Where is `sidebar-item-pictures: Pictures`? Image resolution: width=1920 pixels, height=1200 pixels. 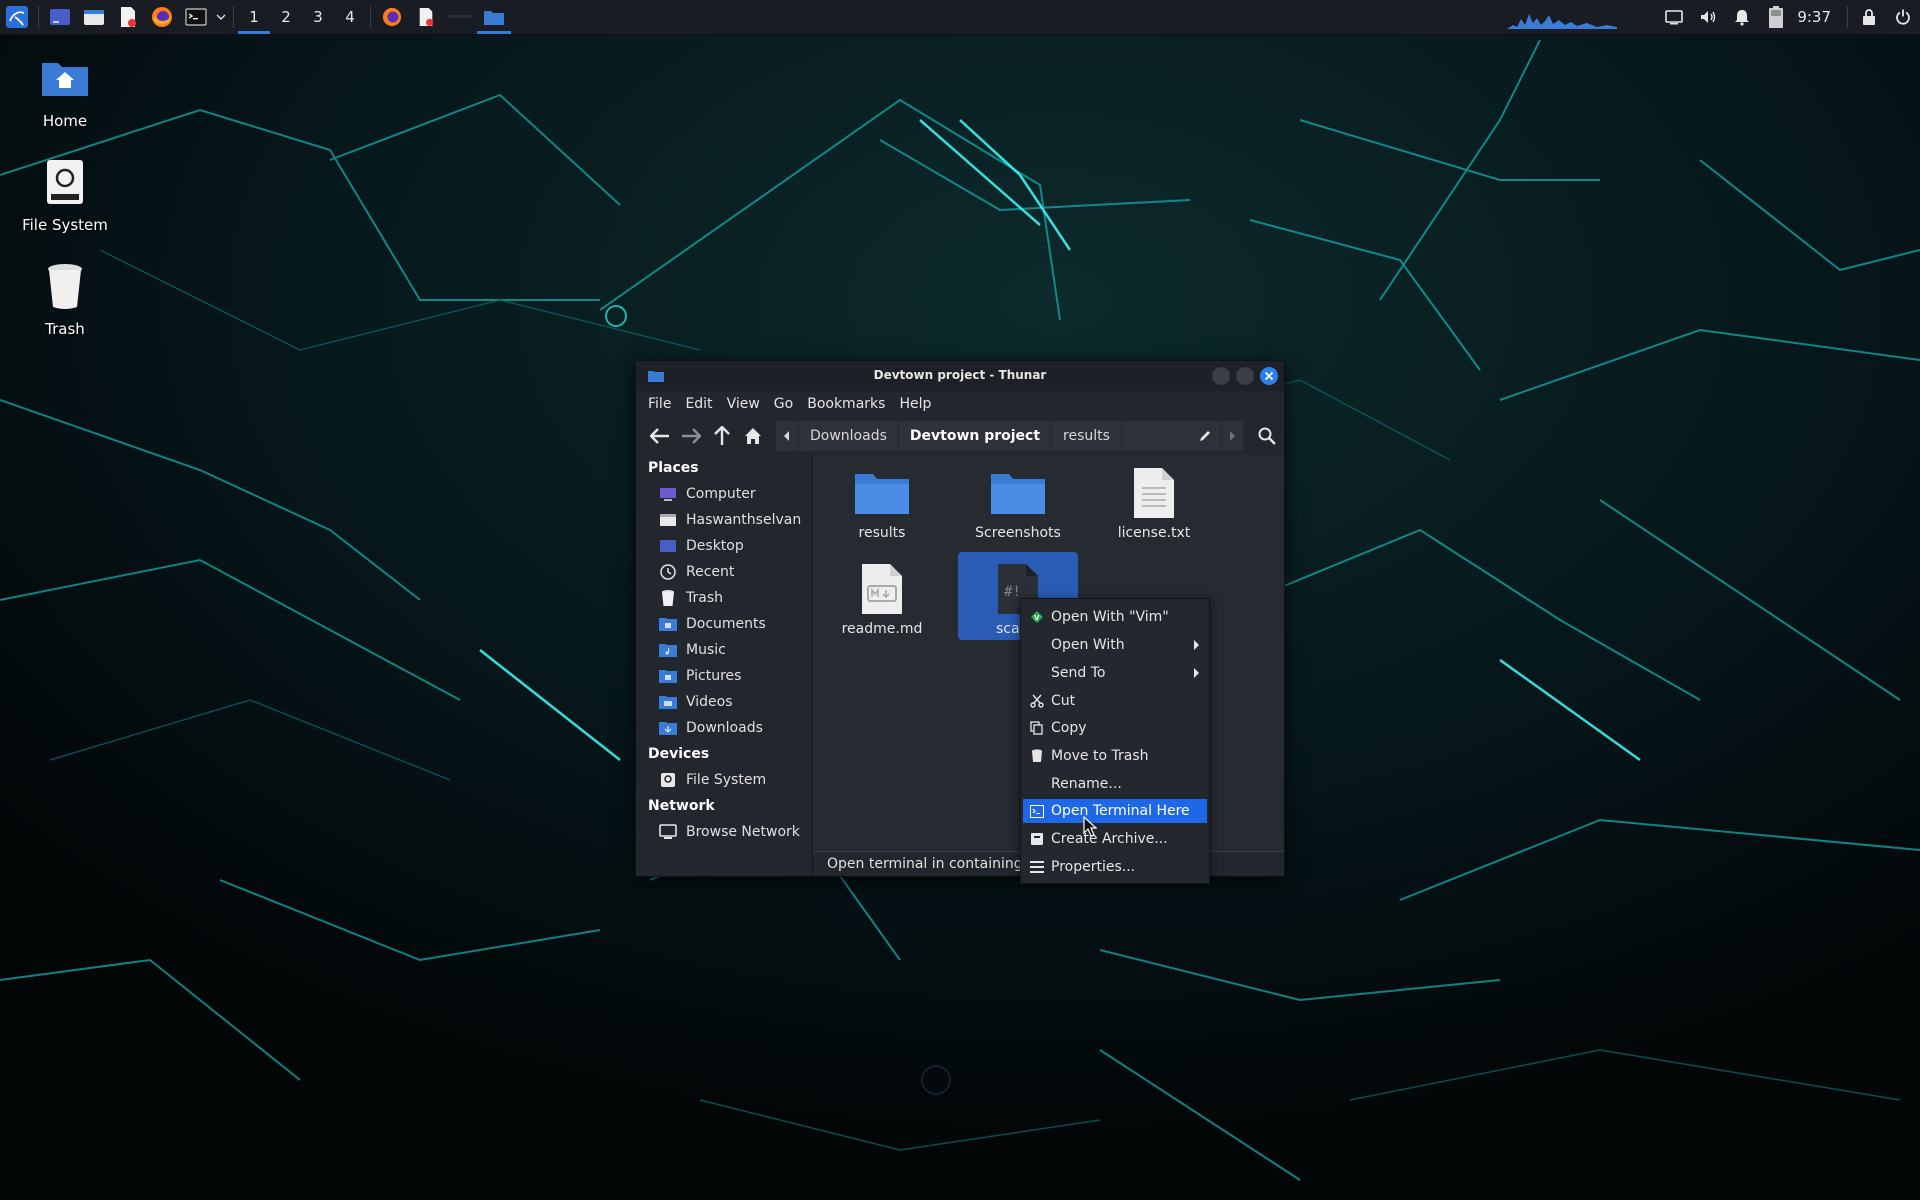
sidebar-item-pictures: Pictures is located at coordinates (724, 676).